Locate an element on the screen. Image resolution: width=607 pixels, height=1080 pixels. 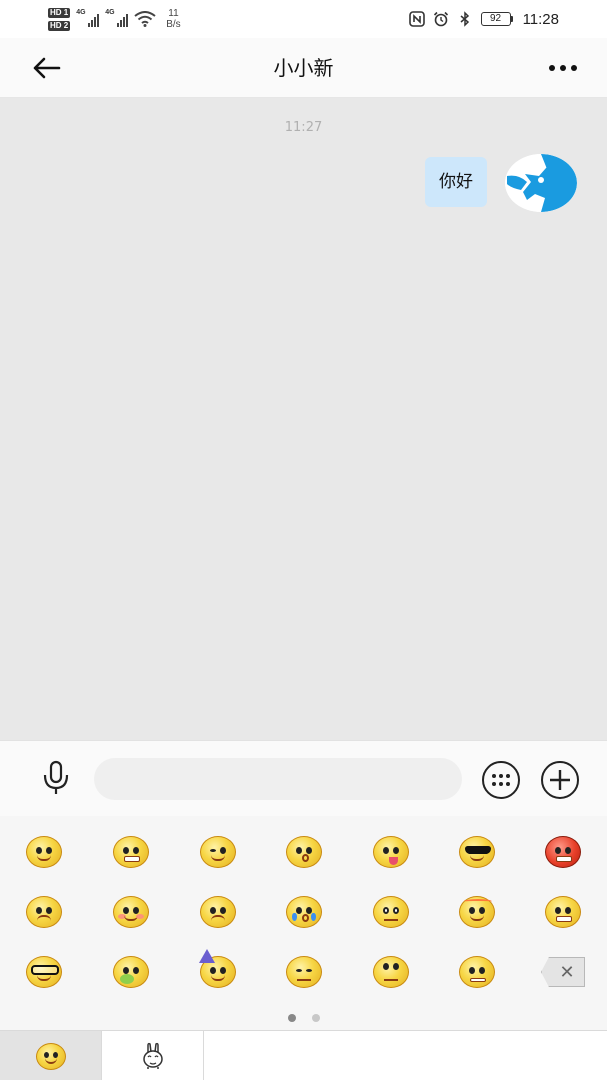
crying-emoji-icon is located at coordinates (304, 912).